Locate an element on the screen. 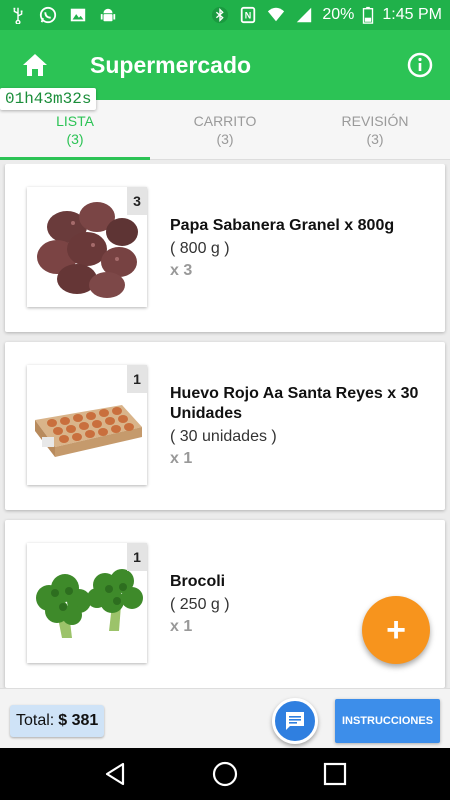 Image resolution: width=450 pixels, height=800 pixels. battery-percent: 20% is located at coordinates (338, 14).